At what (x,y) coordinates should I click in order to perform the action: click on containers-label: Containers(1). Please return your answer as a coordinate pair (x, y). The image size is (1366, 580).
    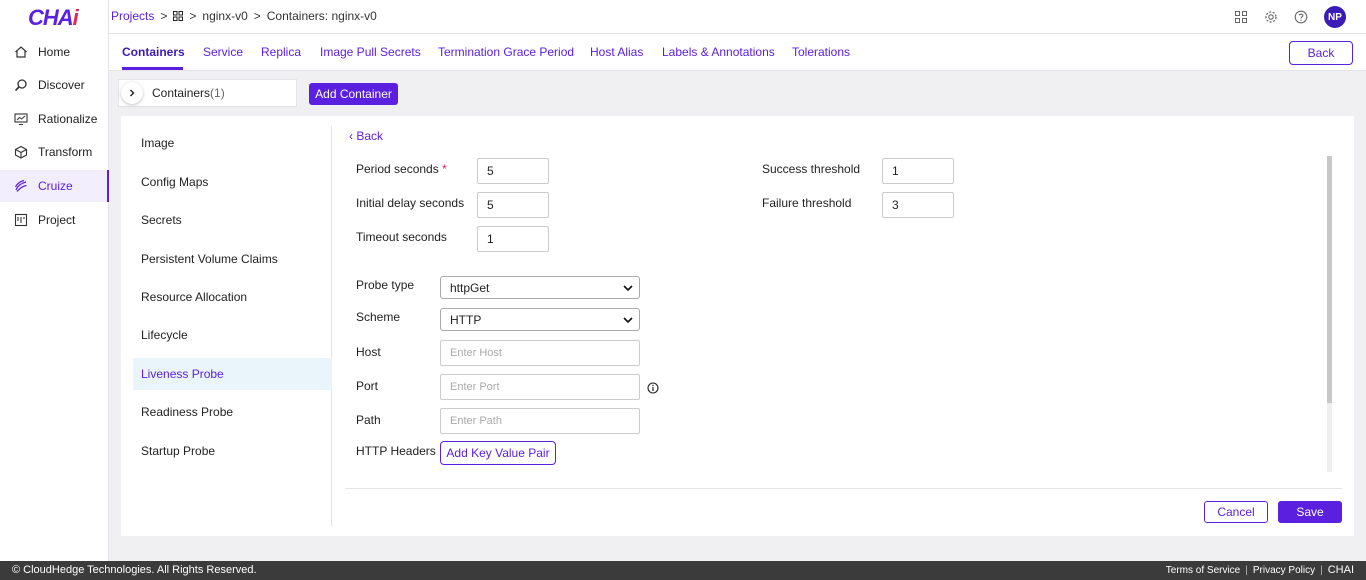
    Looking at the image, I should click on (188, 93).